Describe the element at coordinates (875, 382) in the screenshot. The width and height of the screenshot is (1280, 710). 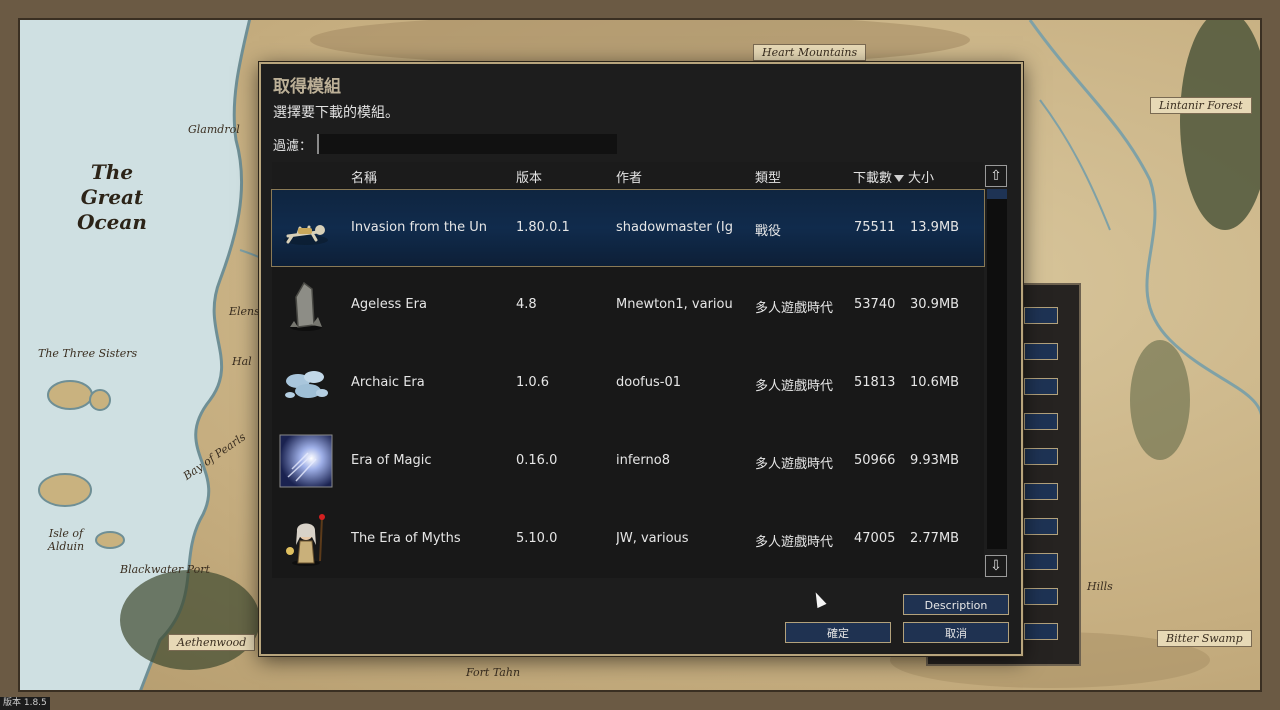
I see `addon-downloads: 51813` at that location.